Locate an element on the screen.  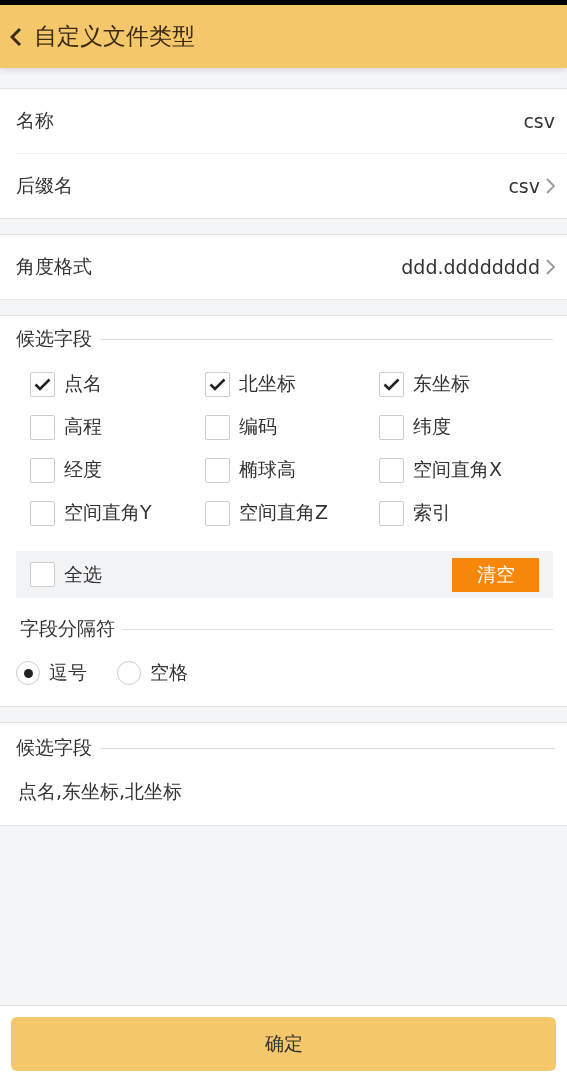
setting-label: 角度格式 is located at coordinates (54, 266).